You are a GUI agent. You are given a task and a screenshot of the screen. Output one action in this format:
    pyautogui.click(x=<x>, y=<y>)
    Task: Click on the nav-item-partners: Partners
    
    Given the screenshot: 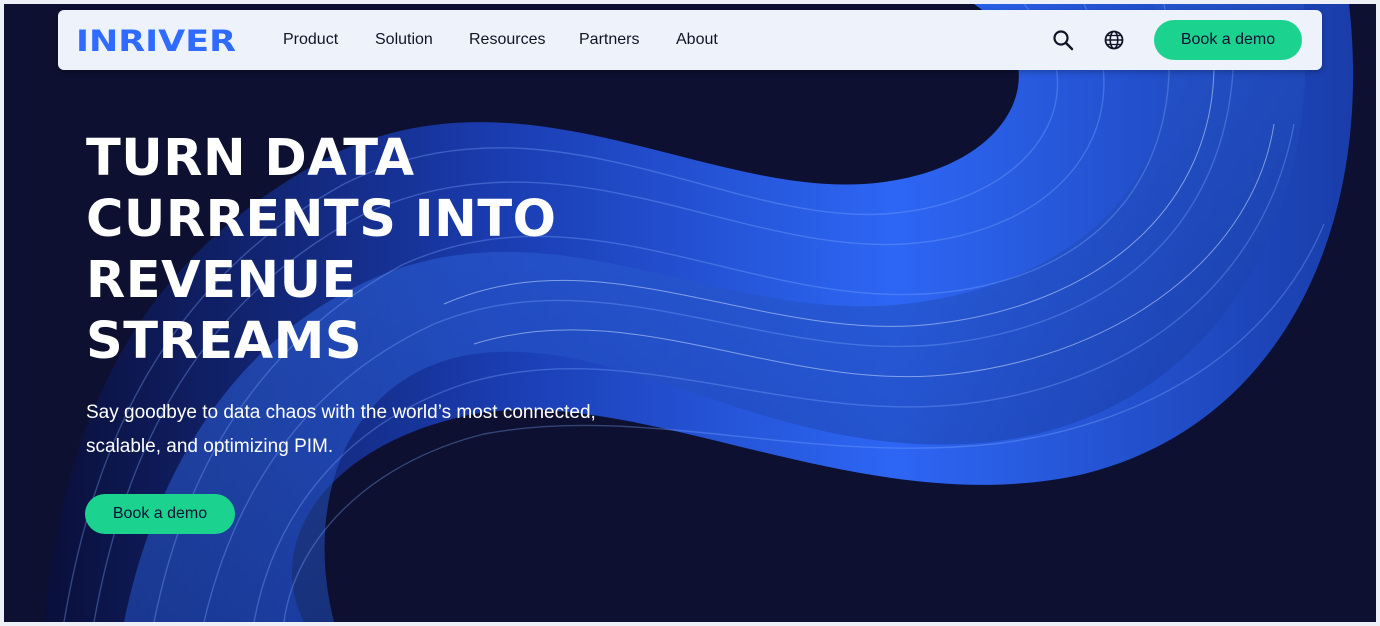 What is the action you would take?
    pyautogui.click(x=609, y=40)
    